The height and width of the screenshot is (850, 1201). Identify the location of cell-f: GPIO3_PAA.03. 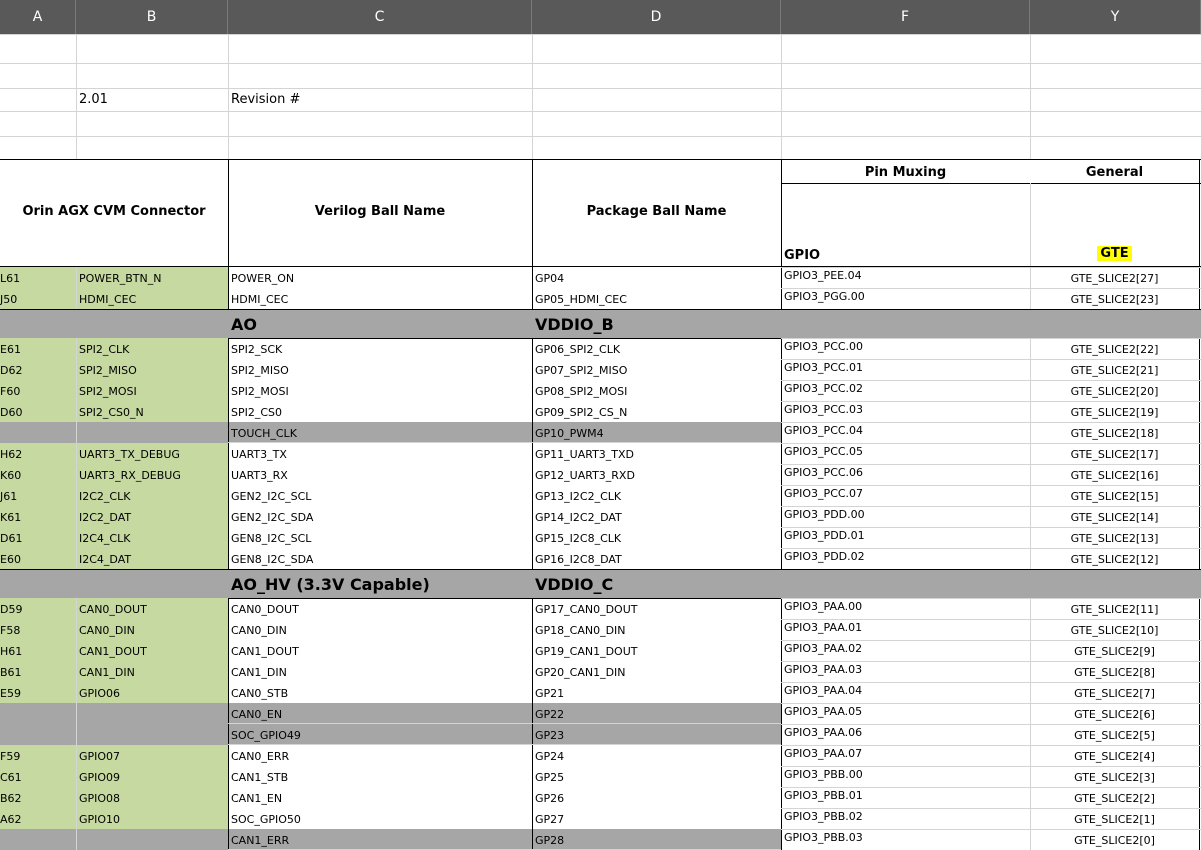
(906, 670).